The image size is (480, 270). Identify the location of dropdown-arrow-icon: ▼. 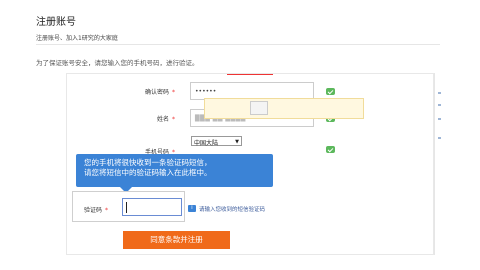
(237, 142).